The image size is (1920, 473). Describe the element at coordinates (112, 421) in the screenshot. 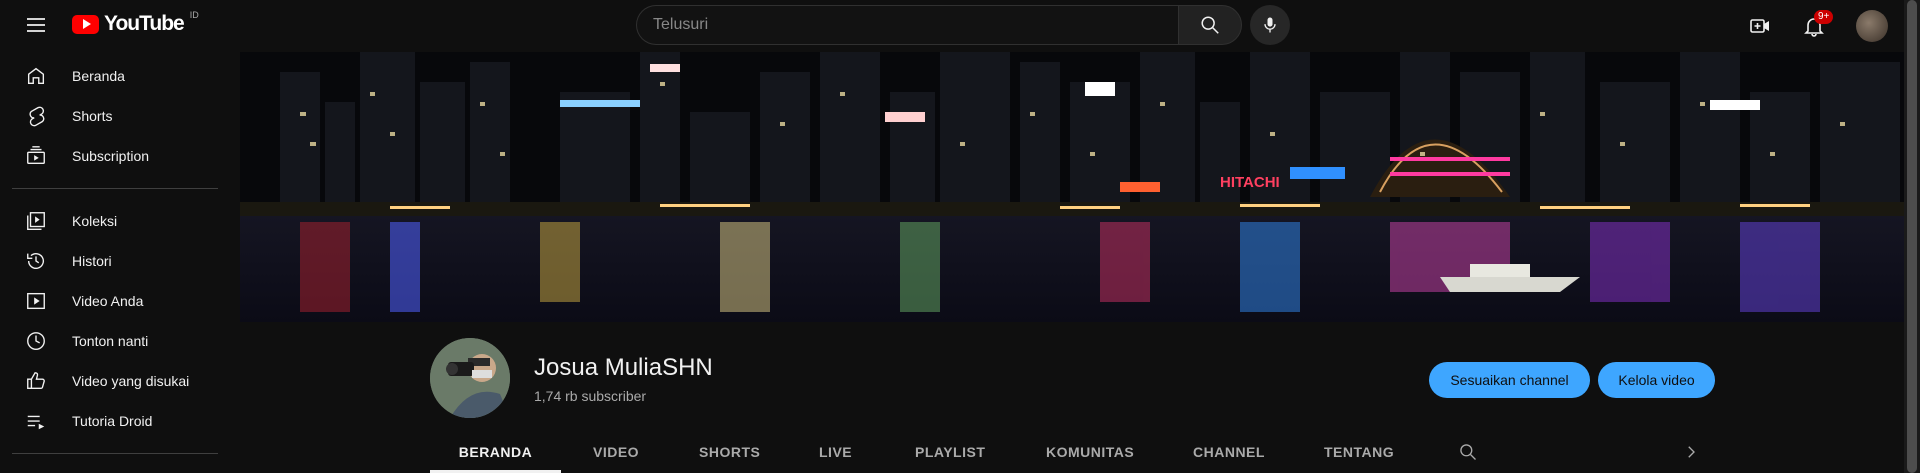

I see `sidebar-item-label: Tutoria Droid` at that location.